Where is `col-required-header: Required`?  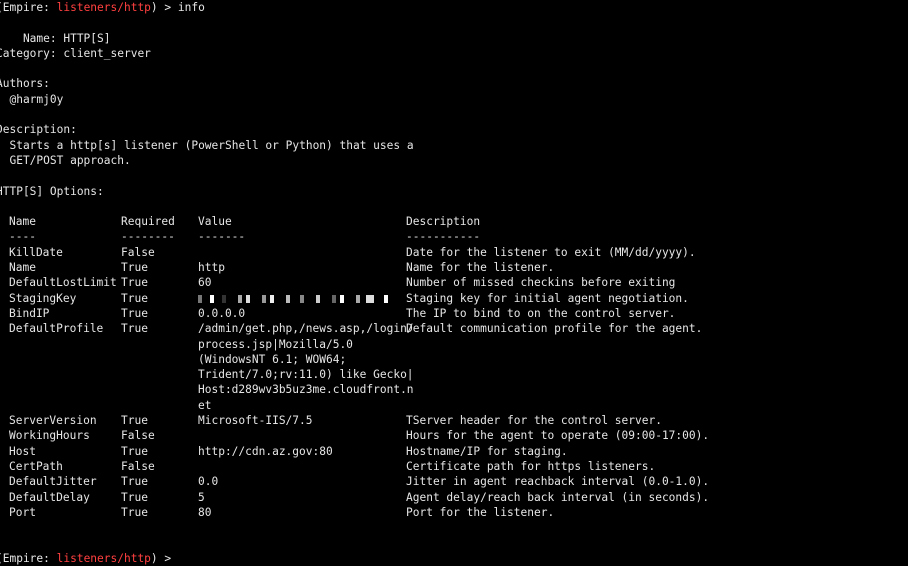 col-required-header: Required is located at coordinates (148, 222).